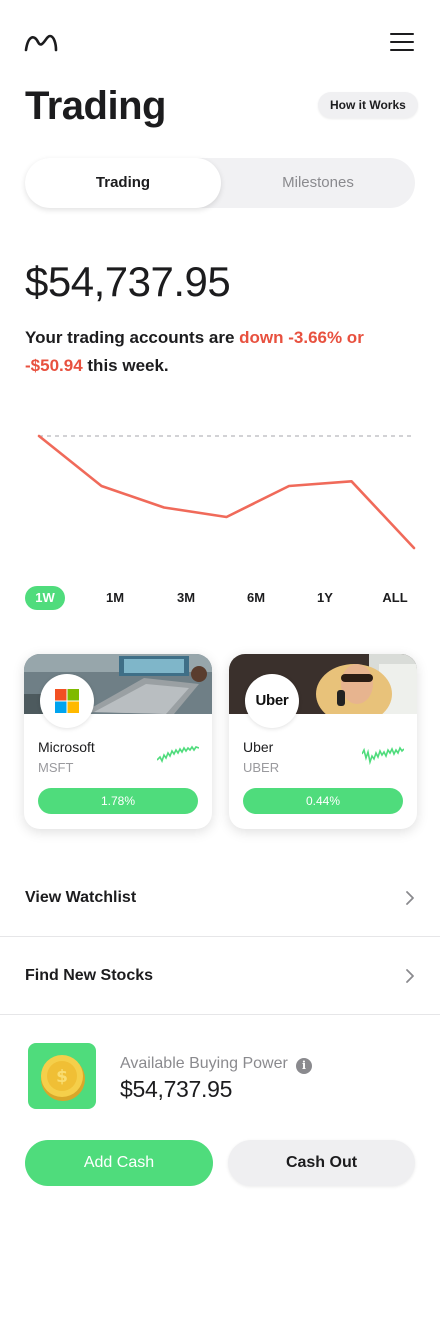 The width and height of the screenshot is (440, 1323). I want to click on stock-card-microsoft: Microsoft MSFT 1.78%, so click(118, 741).